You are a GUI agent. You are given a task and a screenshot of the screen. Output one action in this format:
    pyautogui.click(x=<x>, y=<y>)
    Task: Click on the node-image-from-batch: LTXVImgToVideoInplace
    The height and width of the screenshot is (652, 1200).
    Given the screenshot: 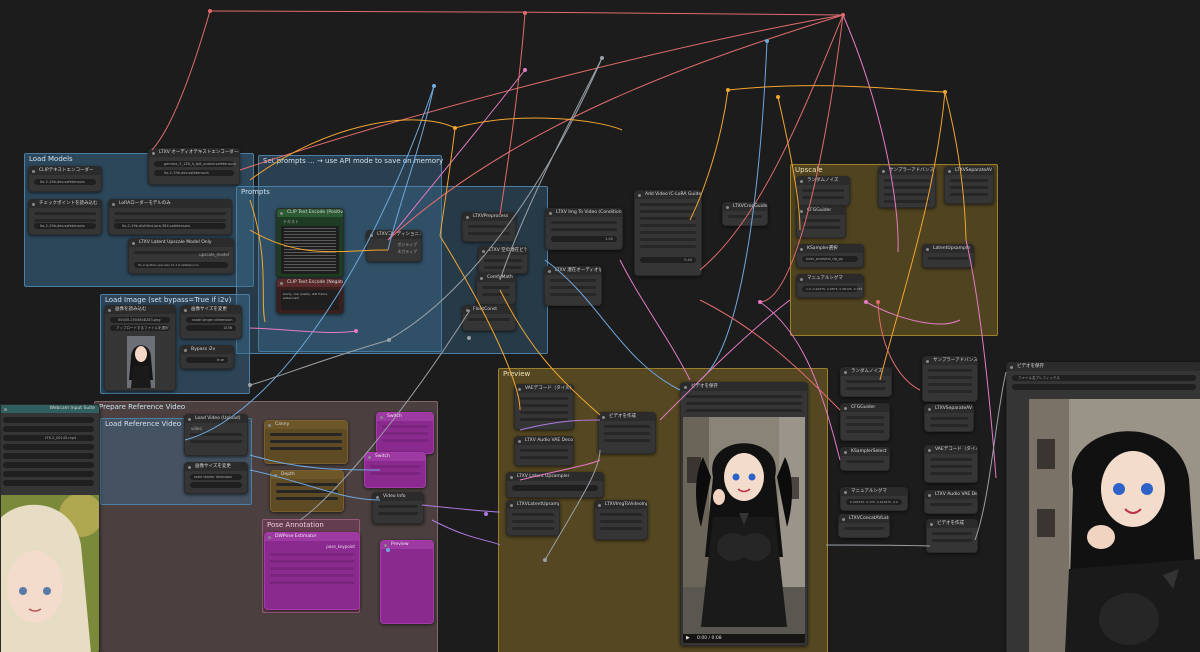 What is the action you would take?
    pyautogui.click(x=621, y=520)
    